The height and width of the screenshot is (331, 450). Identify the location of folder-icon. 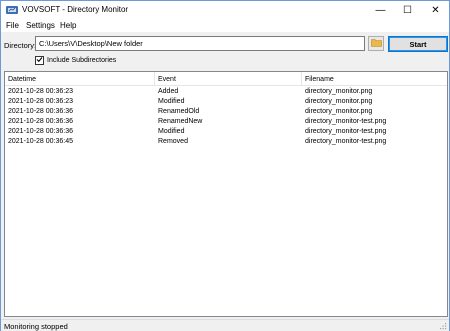
(376, 43).